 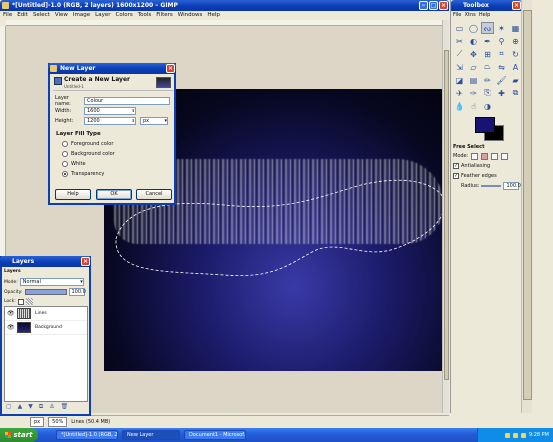 I want to click on radio-white, so click(x=65, y=164).